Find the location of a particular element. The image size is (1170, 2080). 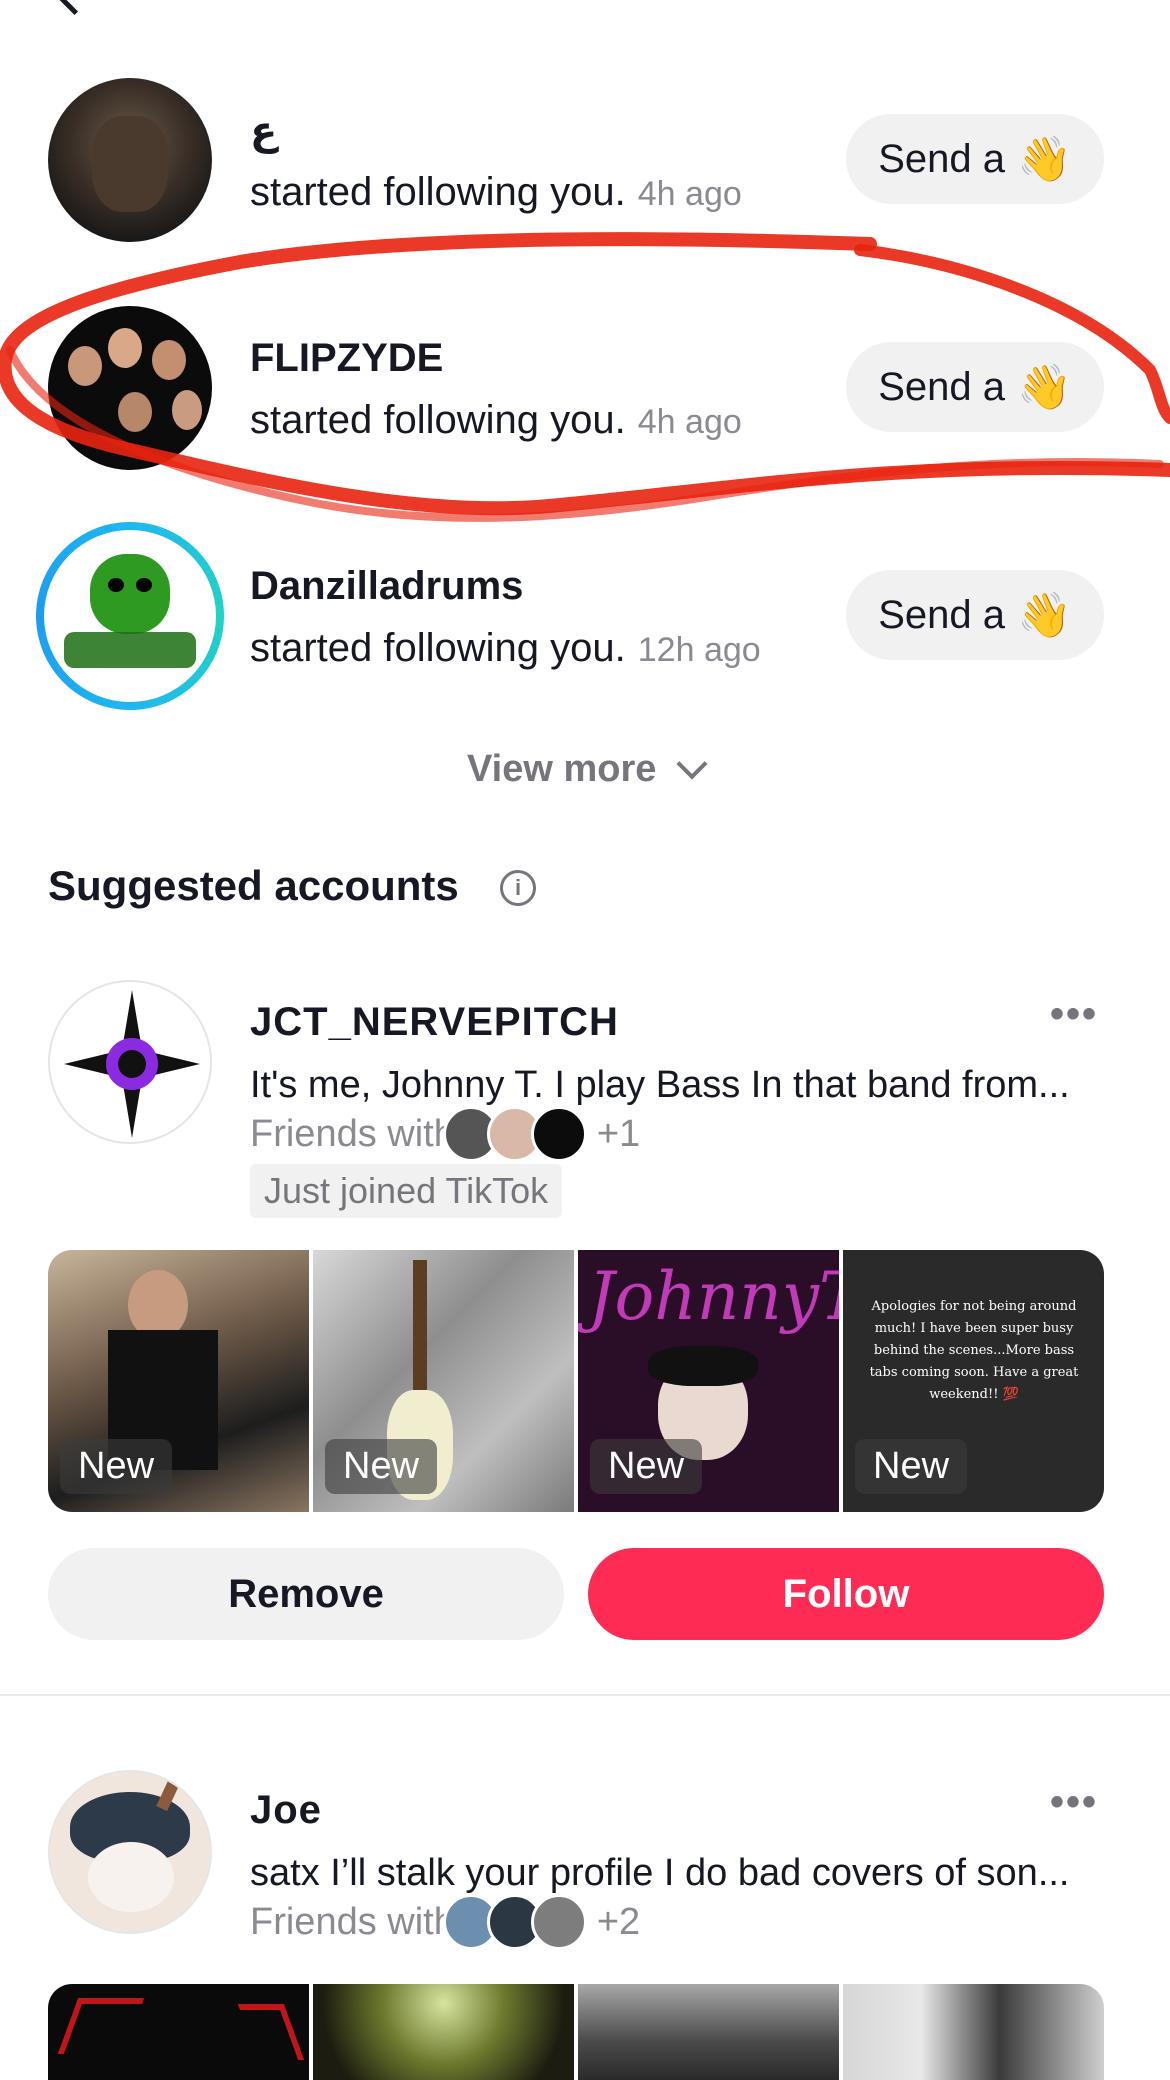

red-annotation-scribble is located at coordinates (585, 377).